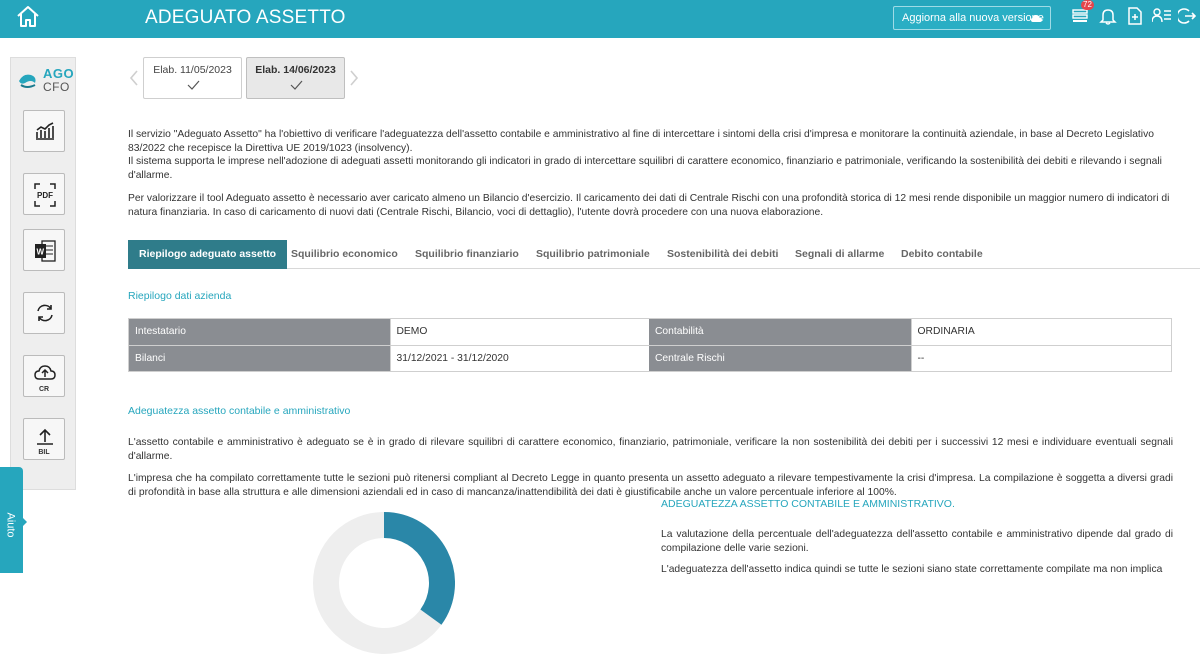 This screenshot has width=1200, height=654. What do you see at coordinates (192, 70) in the screenshot?
I see `elaboration-date: Elab. 11/05/2023` at bounding box center [192, 70].